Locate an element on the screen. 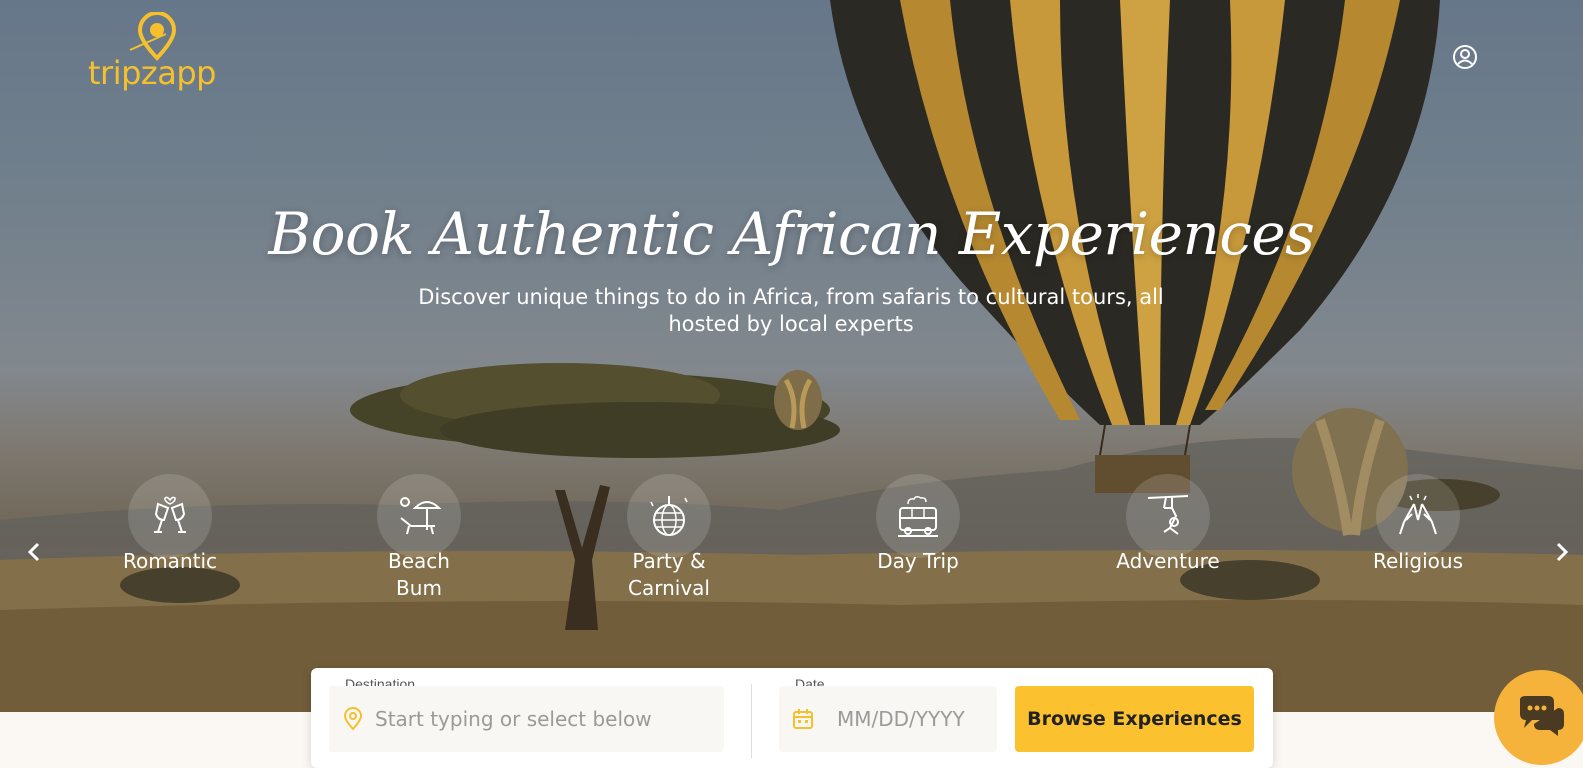 This screenshot has height=768, width=1583. carousel-prev-button is located at coordinates (34, 552).